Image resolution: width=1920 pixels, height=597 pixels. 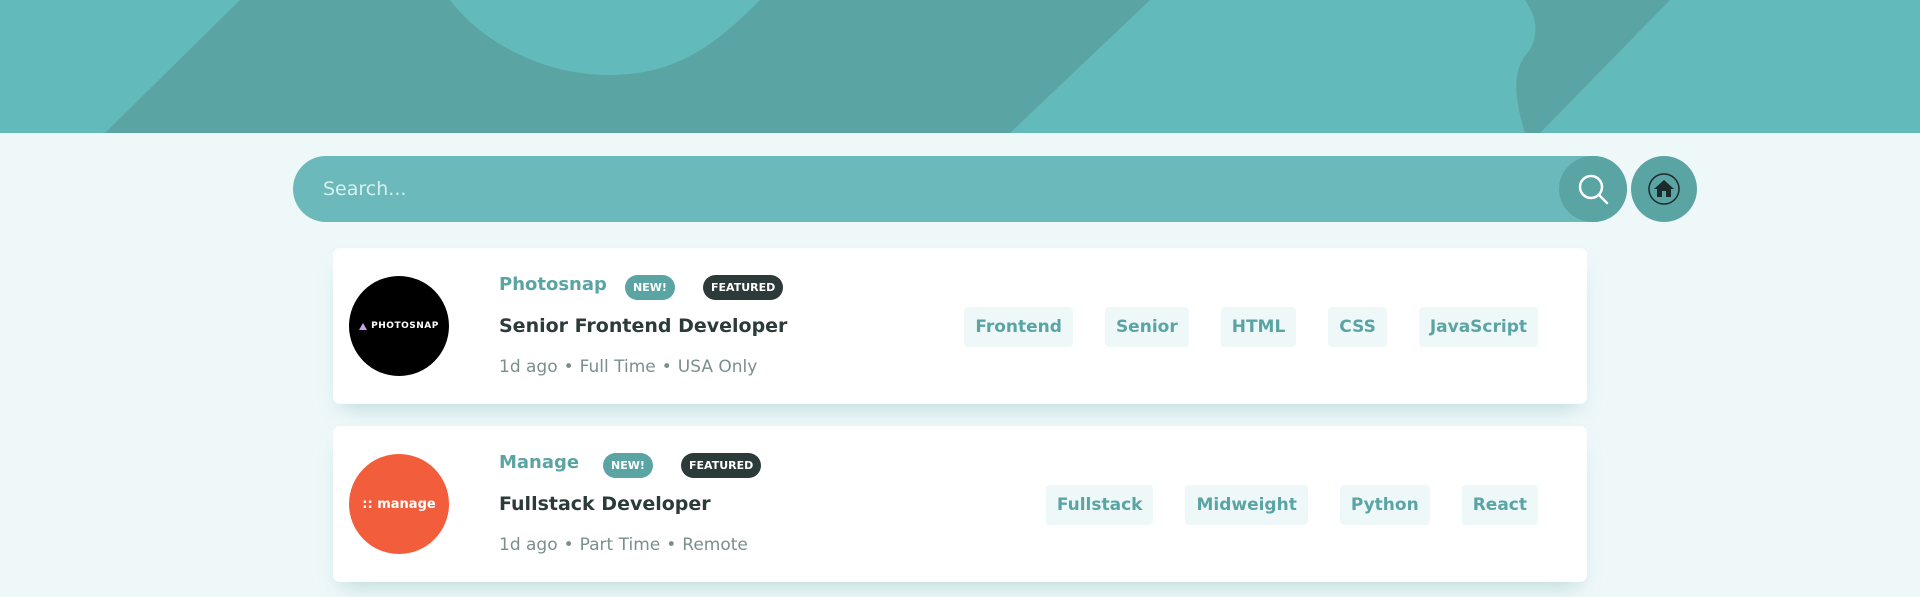 I want to click on search-input, so click(x=923, y=189).